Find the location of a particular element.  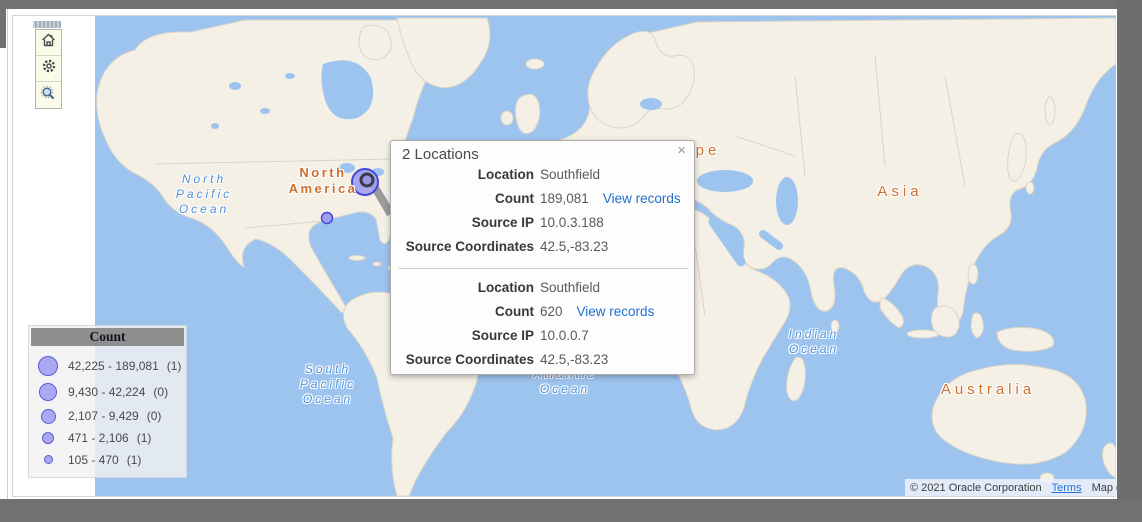

field-value: 10.0.3.188 is located at coordinates (572, 222).